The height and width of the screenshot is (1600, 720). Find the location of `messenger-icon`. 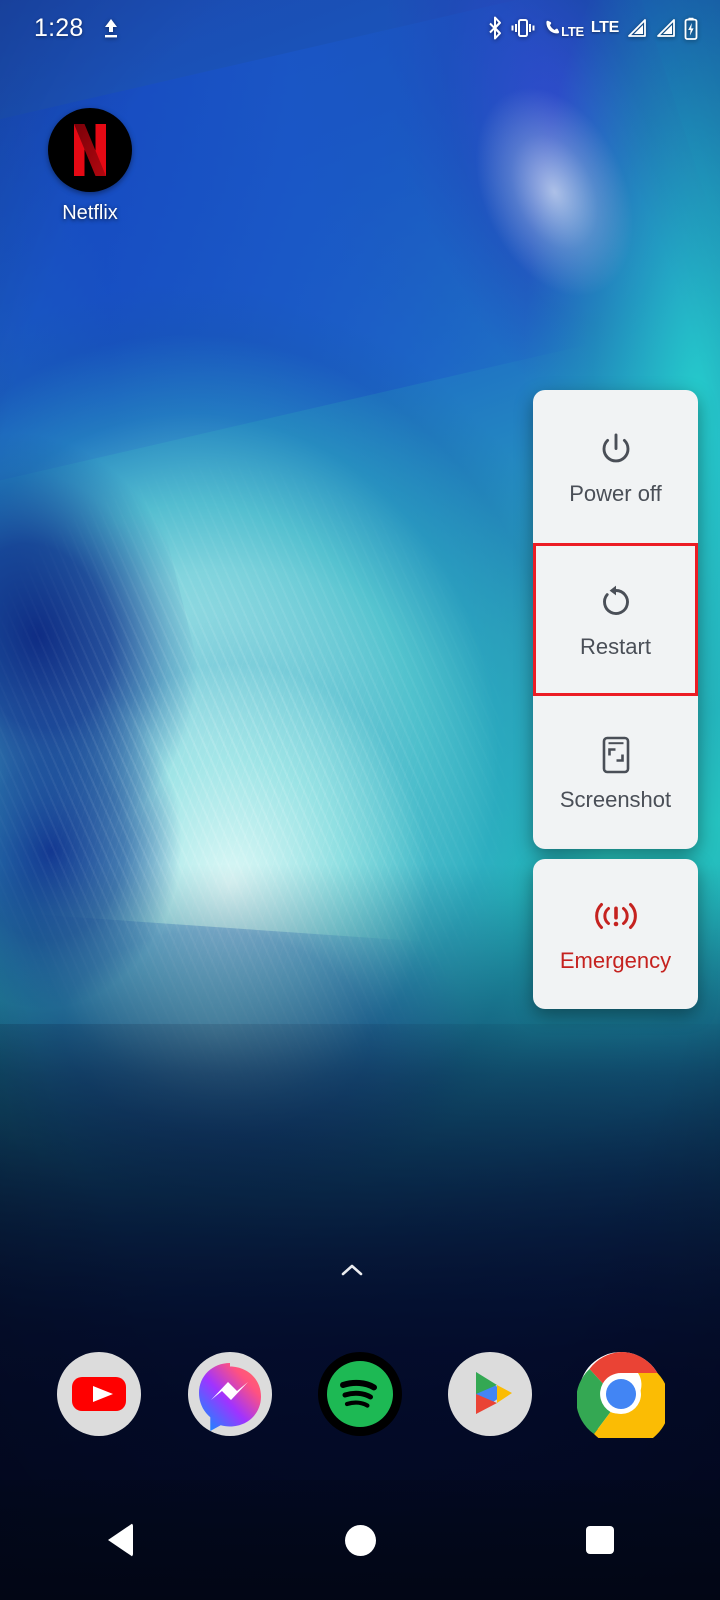

messenger-icon is located at coordinates (229, 1394).